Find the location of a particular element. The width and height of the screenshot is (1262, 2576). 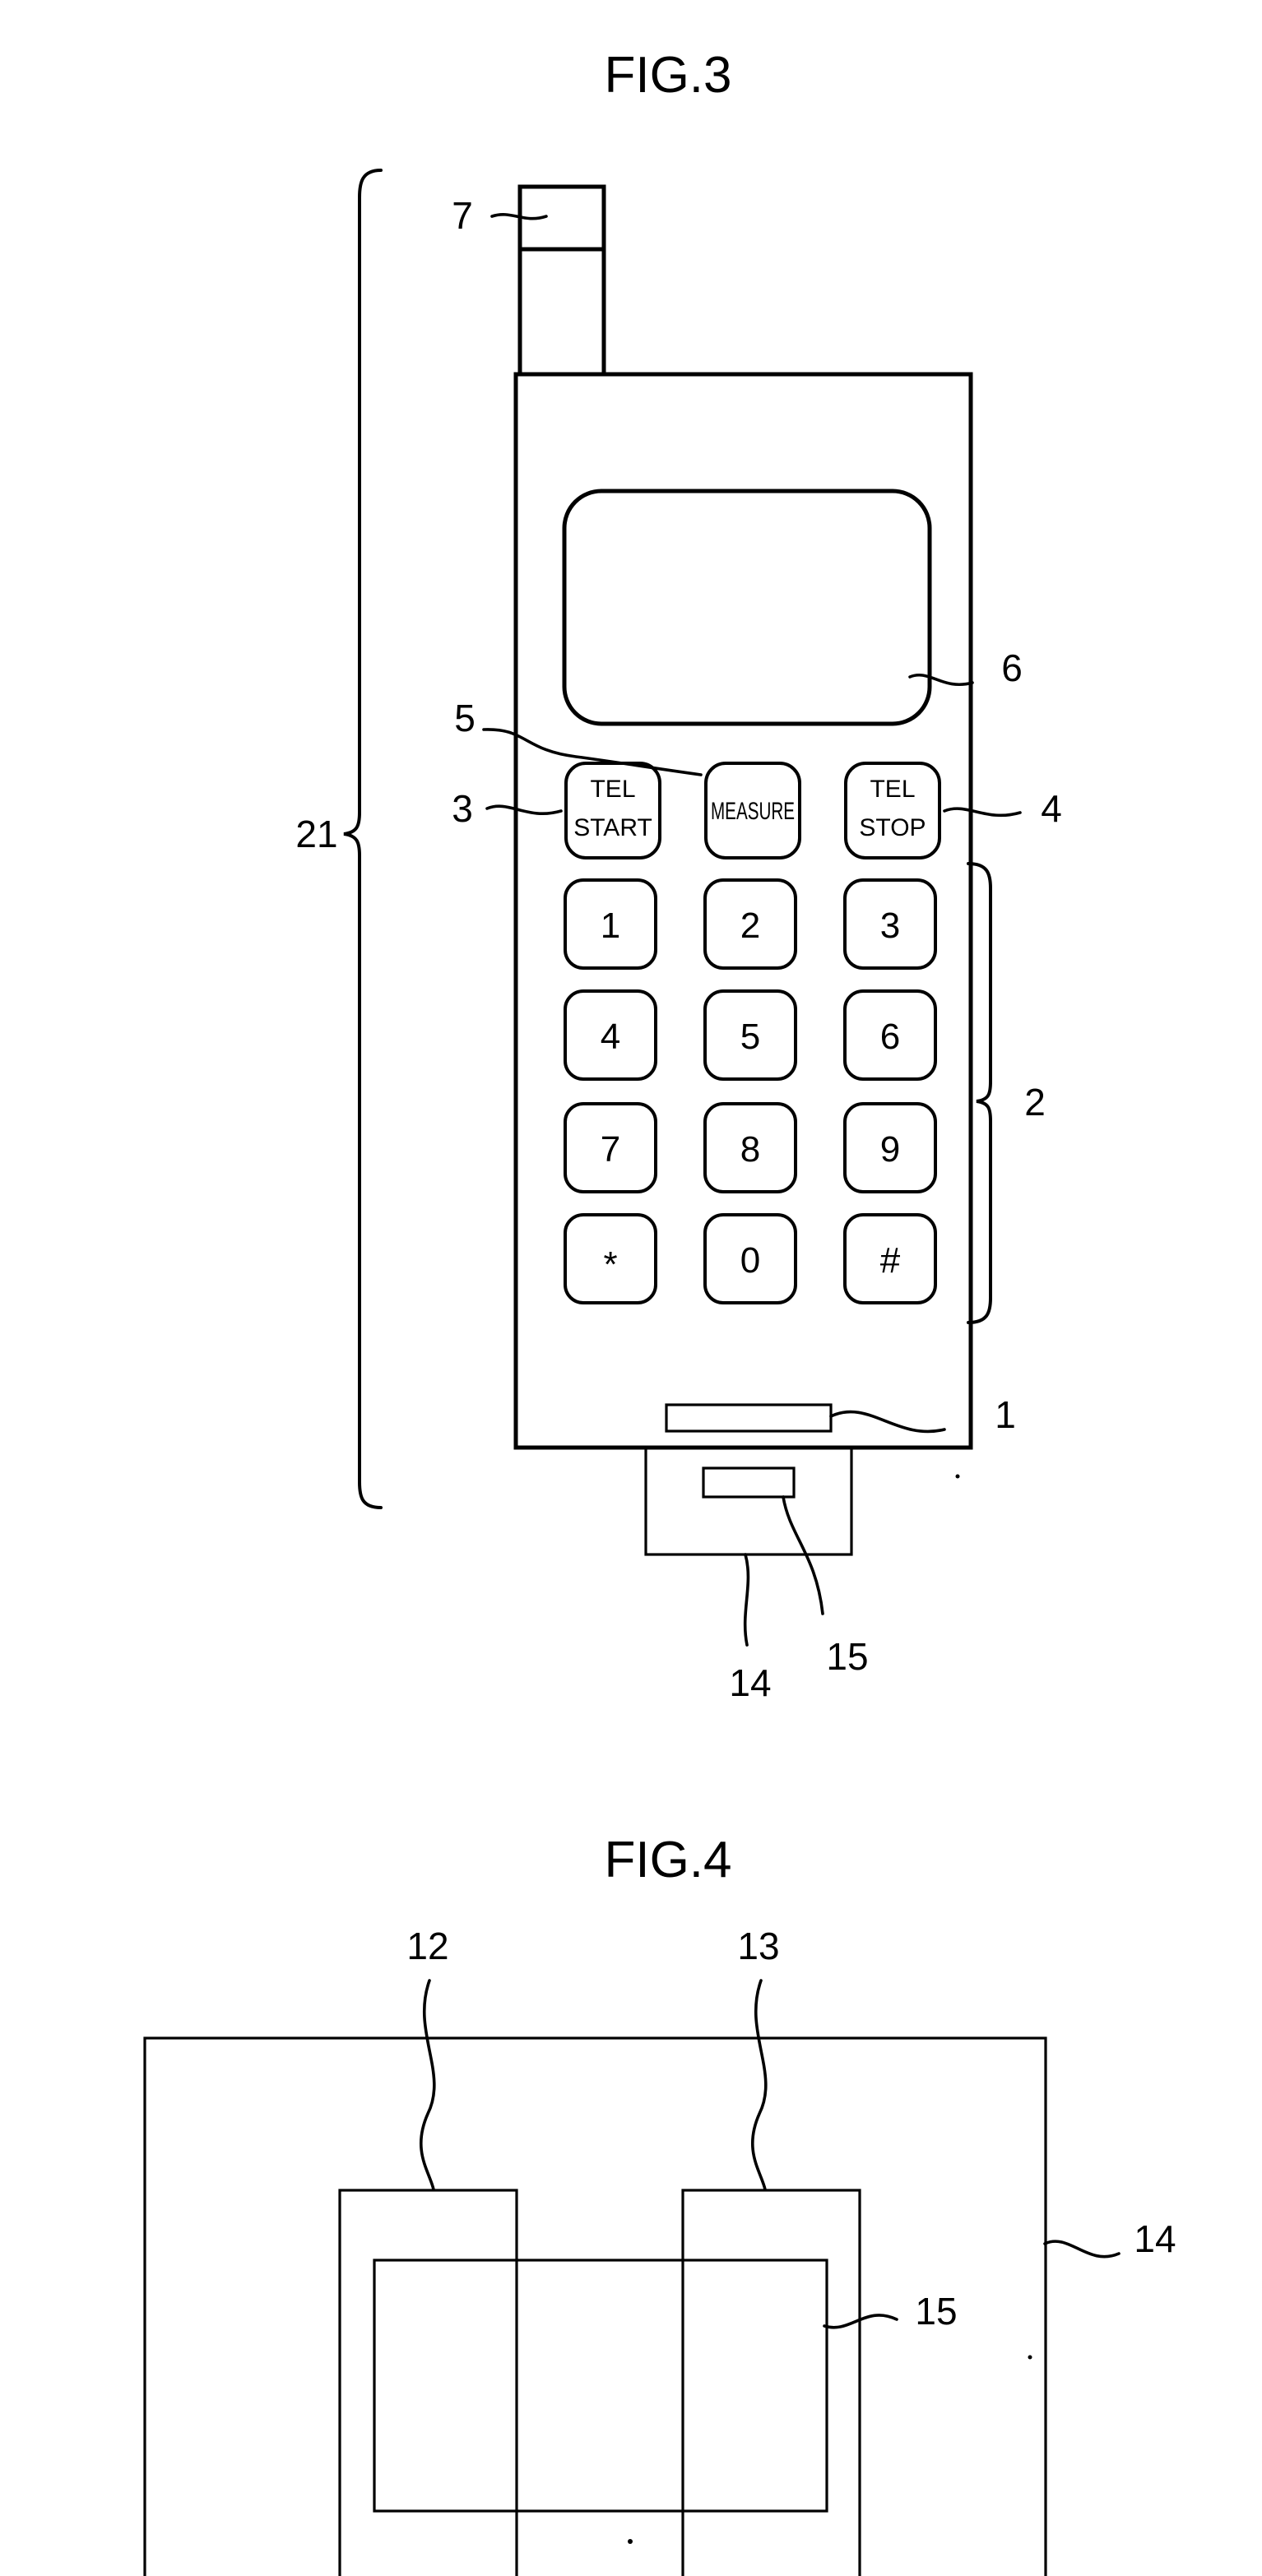

keypad-key-3-label: 3 is located at coordinates (890, 926).